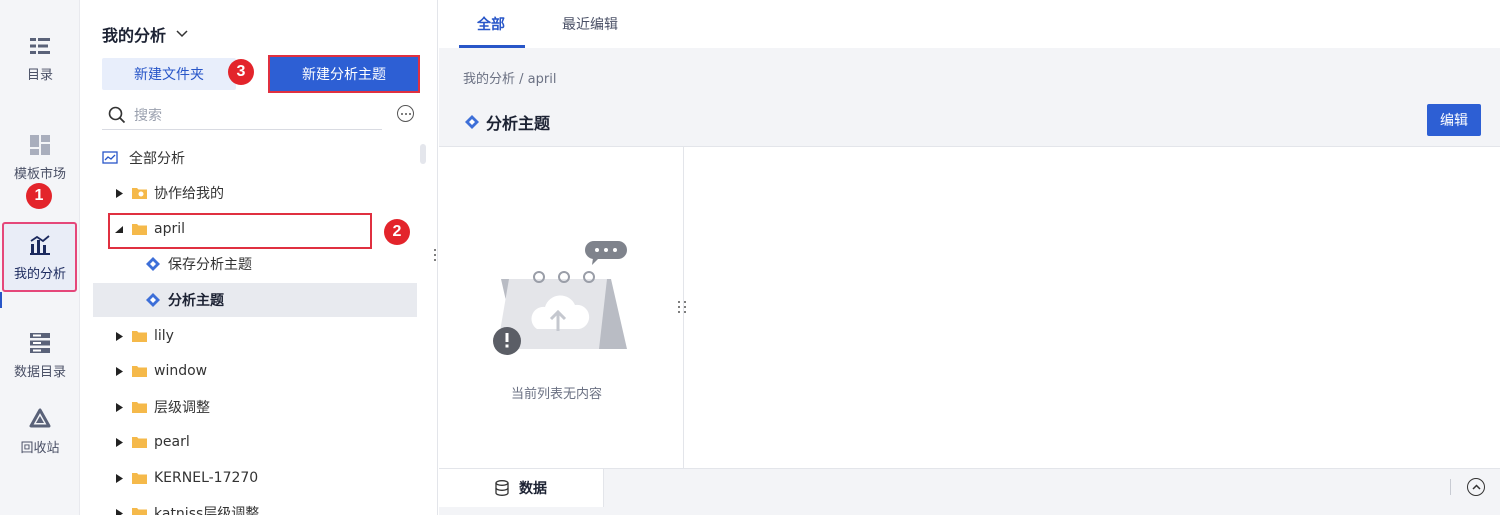  What do you see at coordinates (134, 35) in the screenshot?
I see `tree-title-text: 我的分析` at bounding box center [134, 35].